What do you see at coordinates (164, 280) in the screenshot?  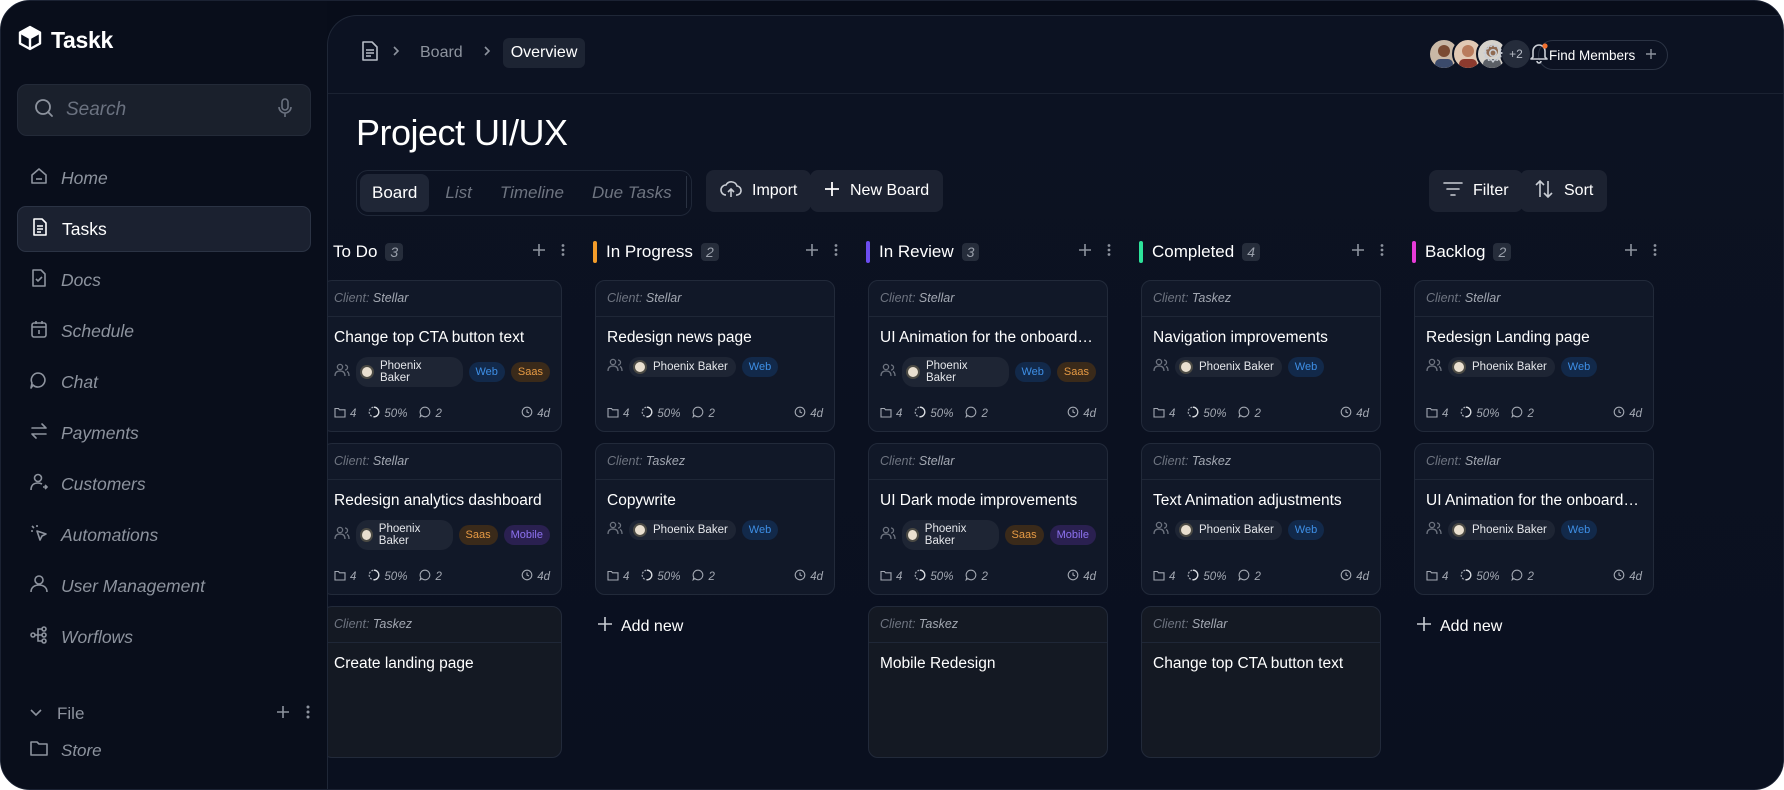 I see `sidebar-item-docs: Docs` at bounding box center [164, 280].